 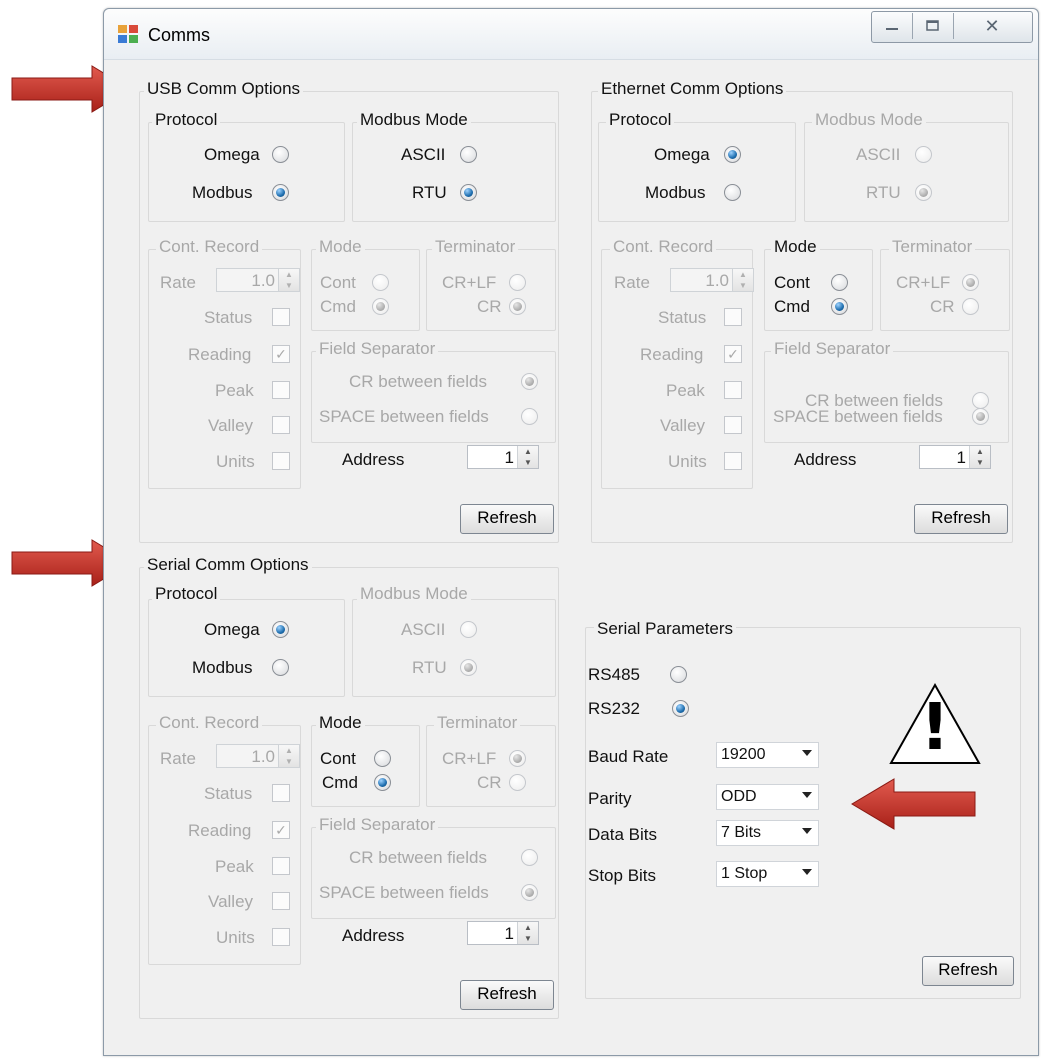 I want to click on rs485-radio, so click(x=678, y=674).